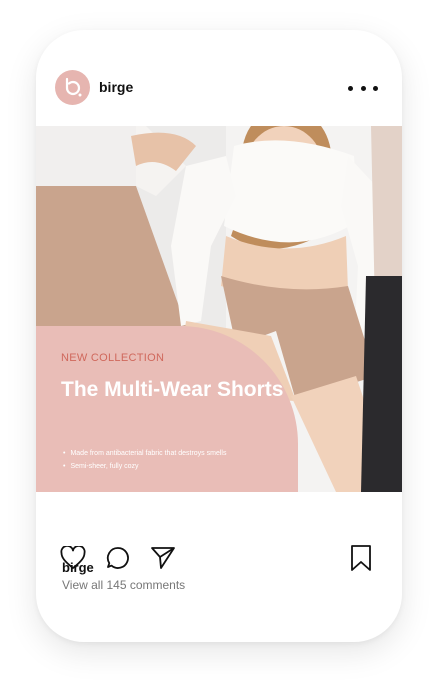  I want to click on post-username: birge, so click(116, 87).